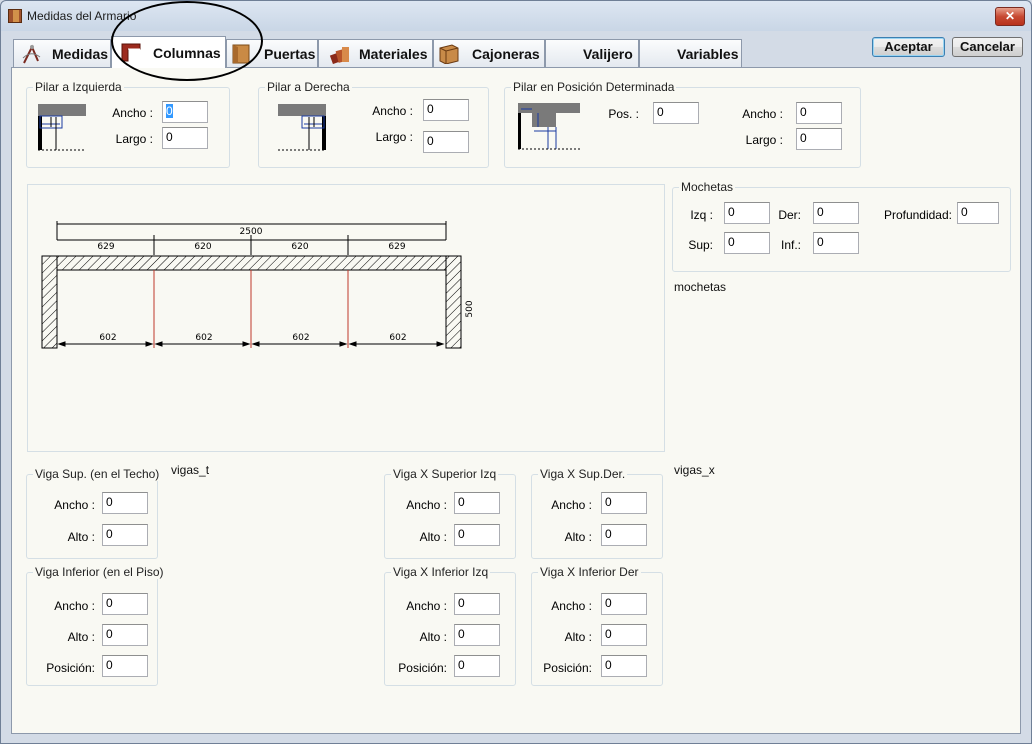 Image resolution: width=1032 pixels, height=744 pixels. Describe the element at coordinates (251, 232) in the screenshot. I see `total-width-label: 2500` at that location.